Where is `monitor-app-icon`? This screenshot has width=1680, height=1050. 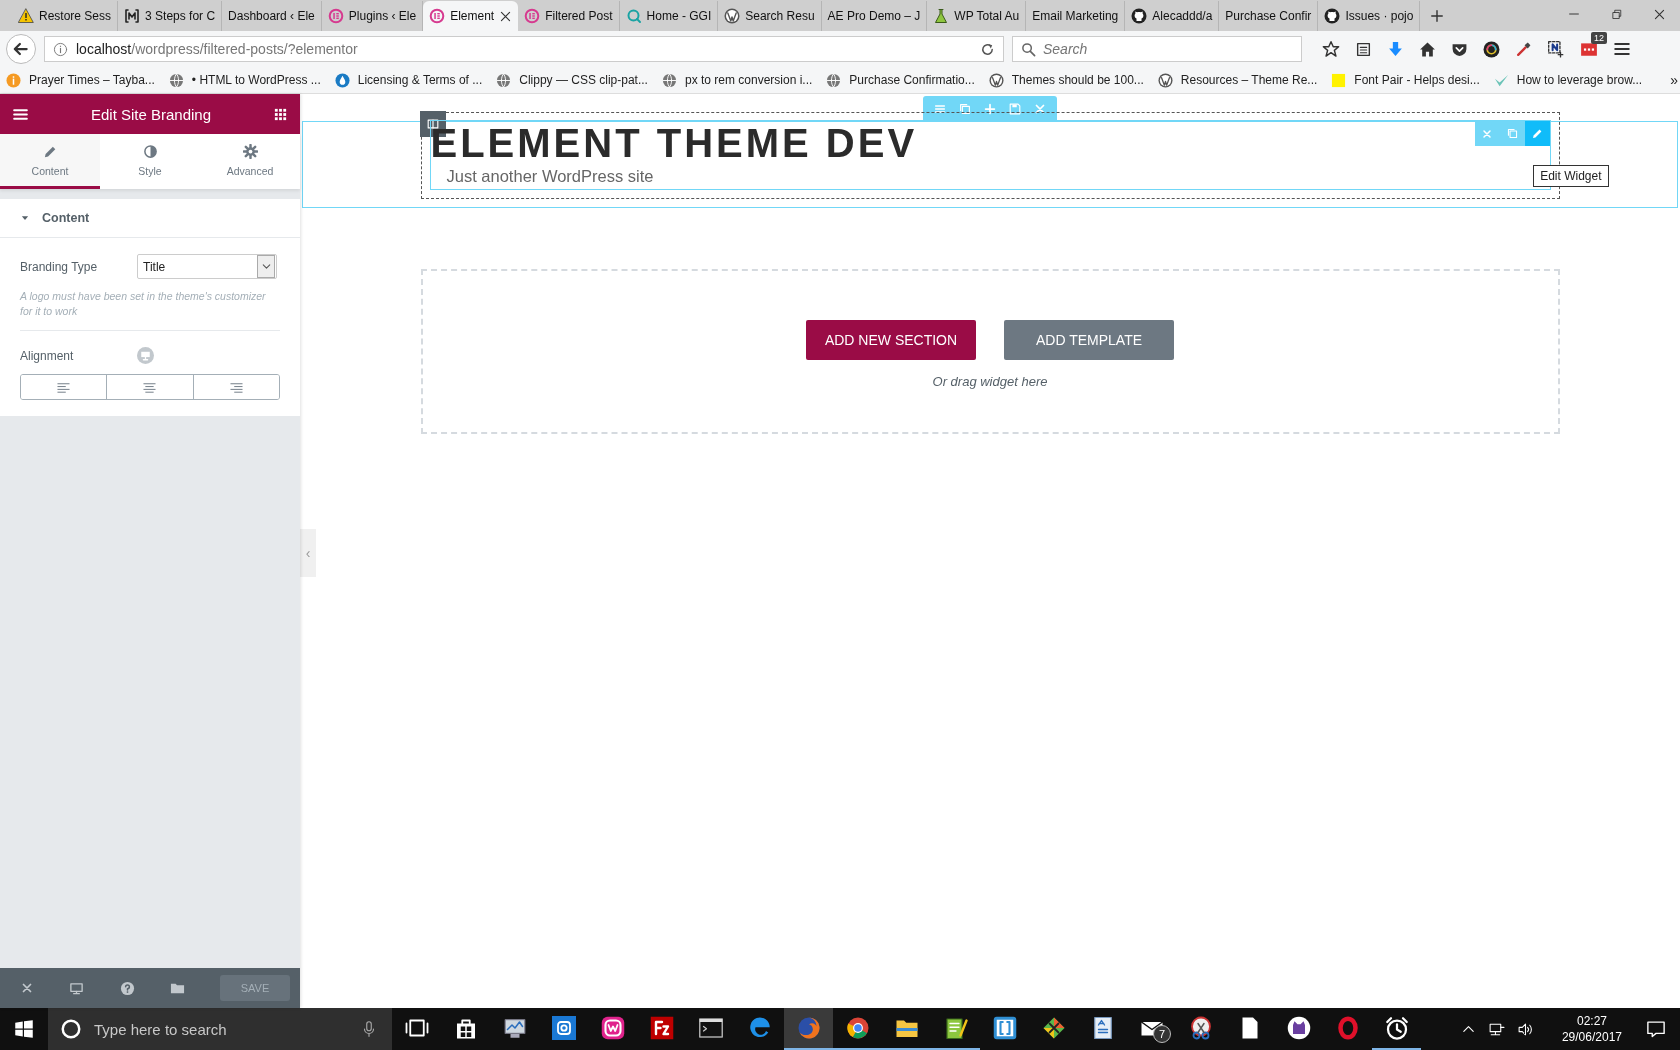
monitor-app-icon is located at coordinates (514, 1028).